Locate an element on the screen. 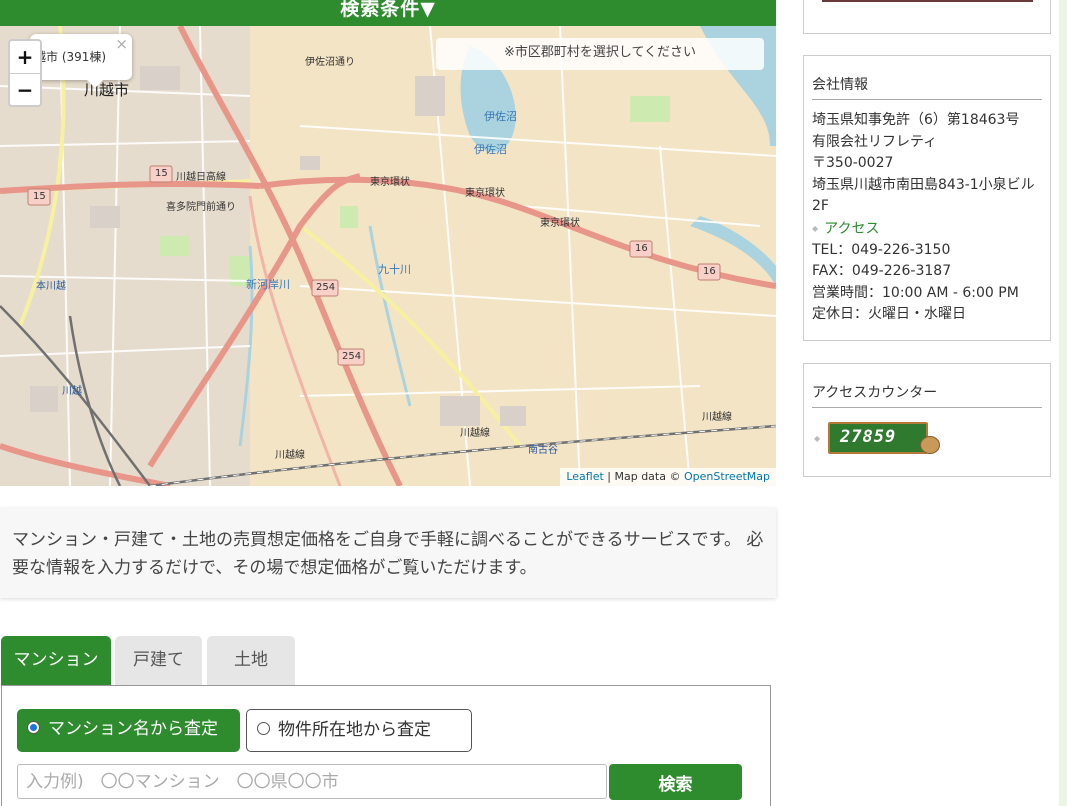  page-edge-stripe is located at coordinates (1063, 403).